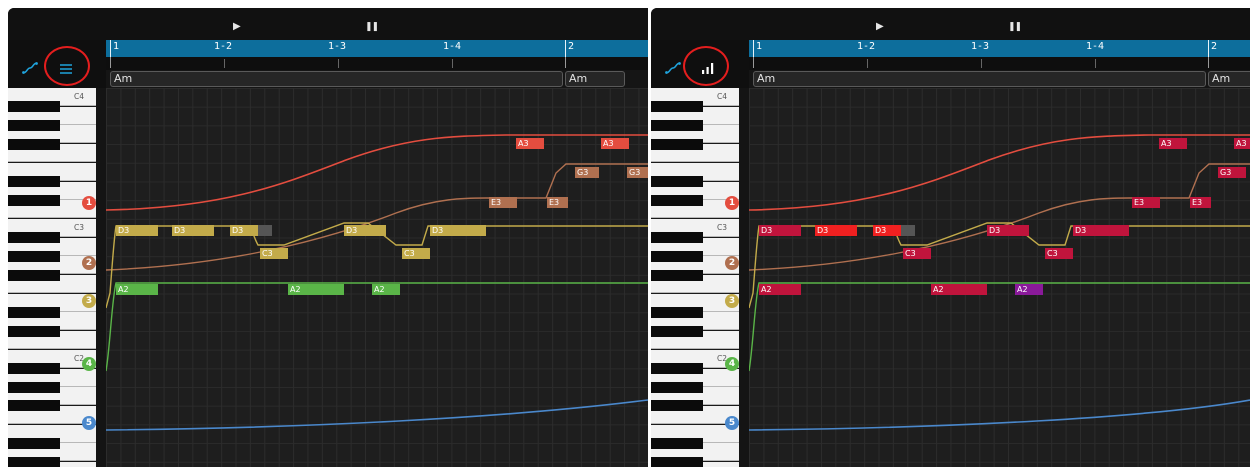  What do you see at coordinates (637, 172) in the screenshot?
I see `note-v1-g3: G3` at bounding box center [637, 172].